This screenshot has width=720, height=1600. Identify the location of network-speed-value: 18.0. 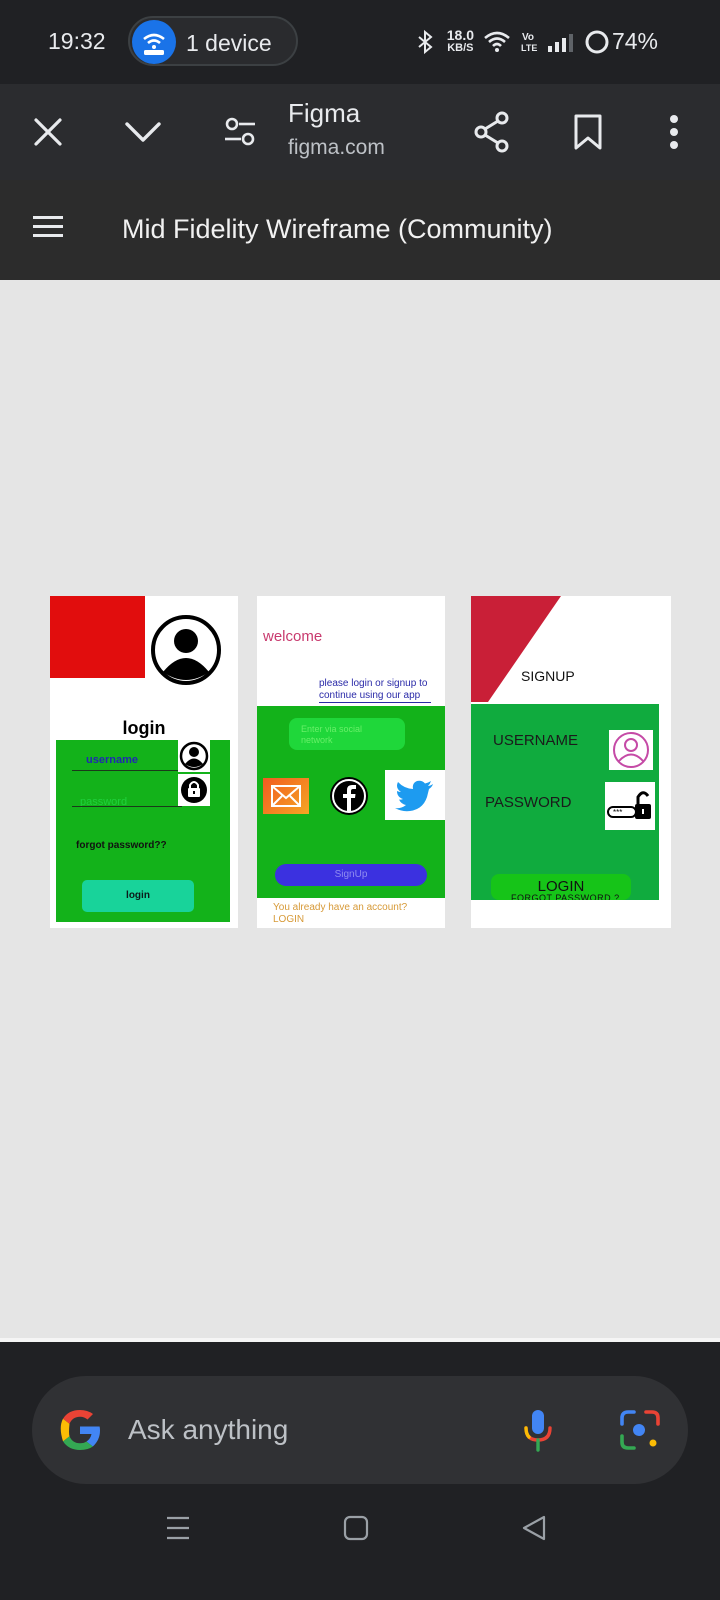
(460, 35).